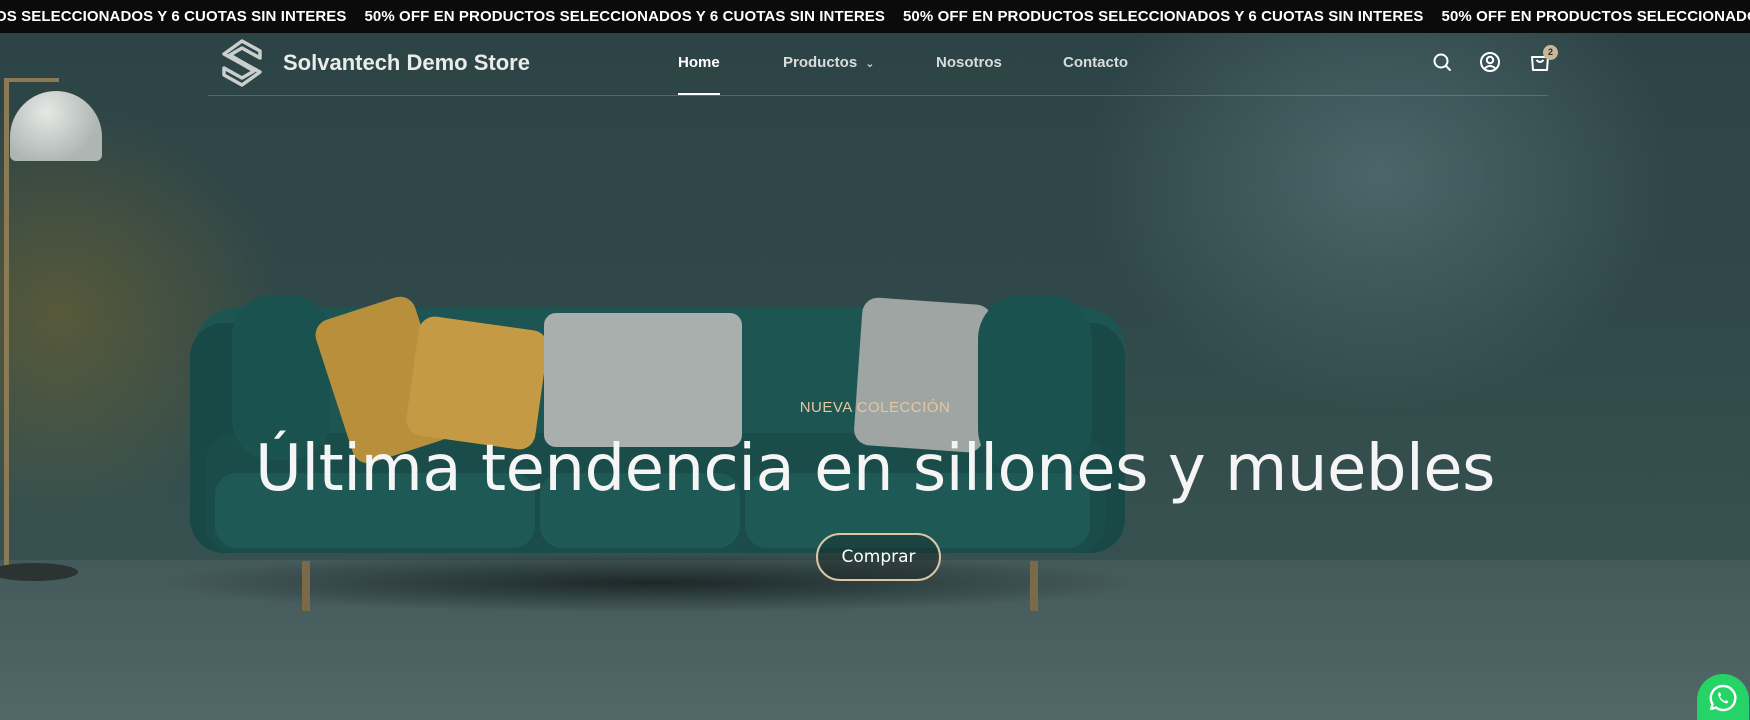 Image resolution: width=1750 pixels, height=720 pixels. What do you see at coordinates (173, 16) in the screenshot?
I see `announcement-item: OS SELECCIONADOS Y 6 CUOTAS SIN INTERES` at bounding box center [173, 16].